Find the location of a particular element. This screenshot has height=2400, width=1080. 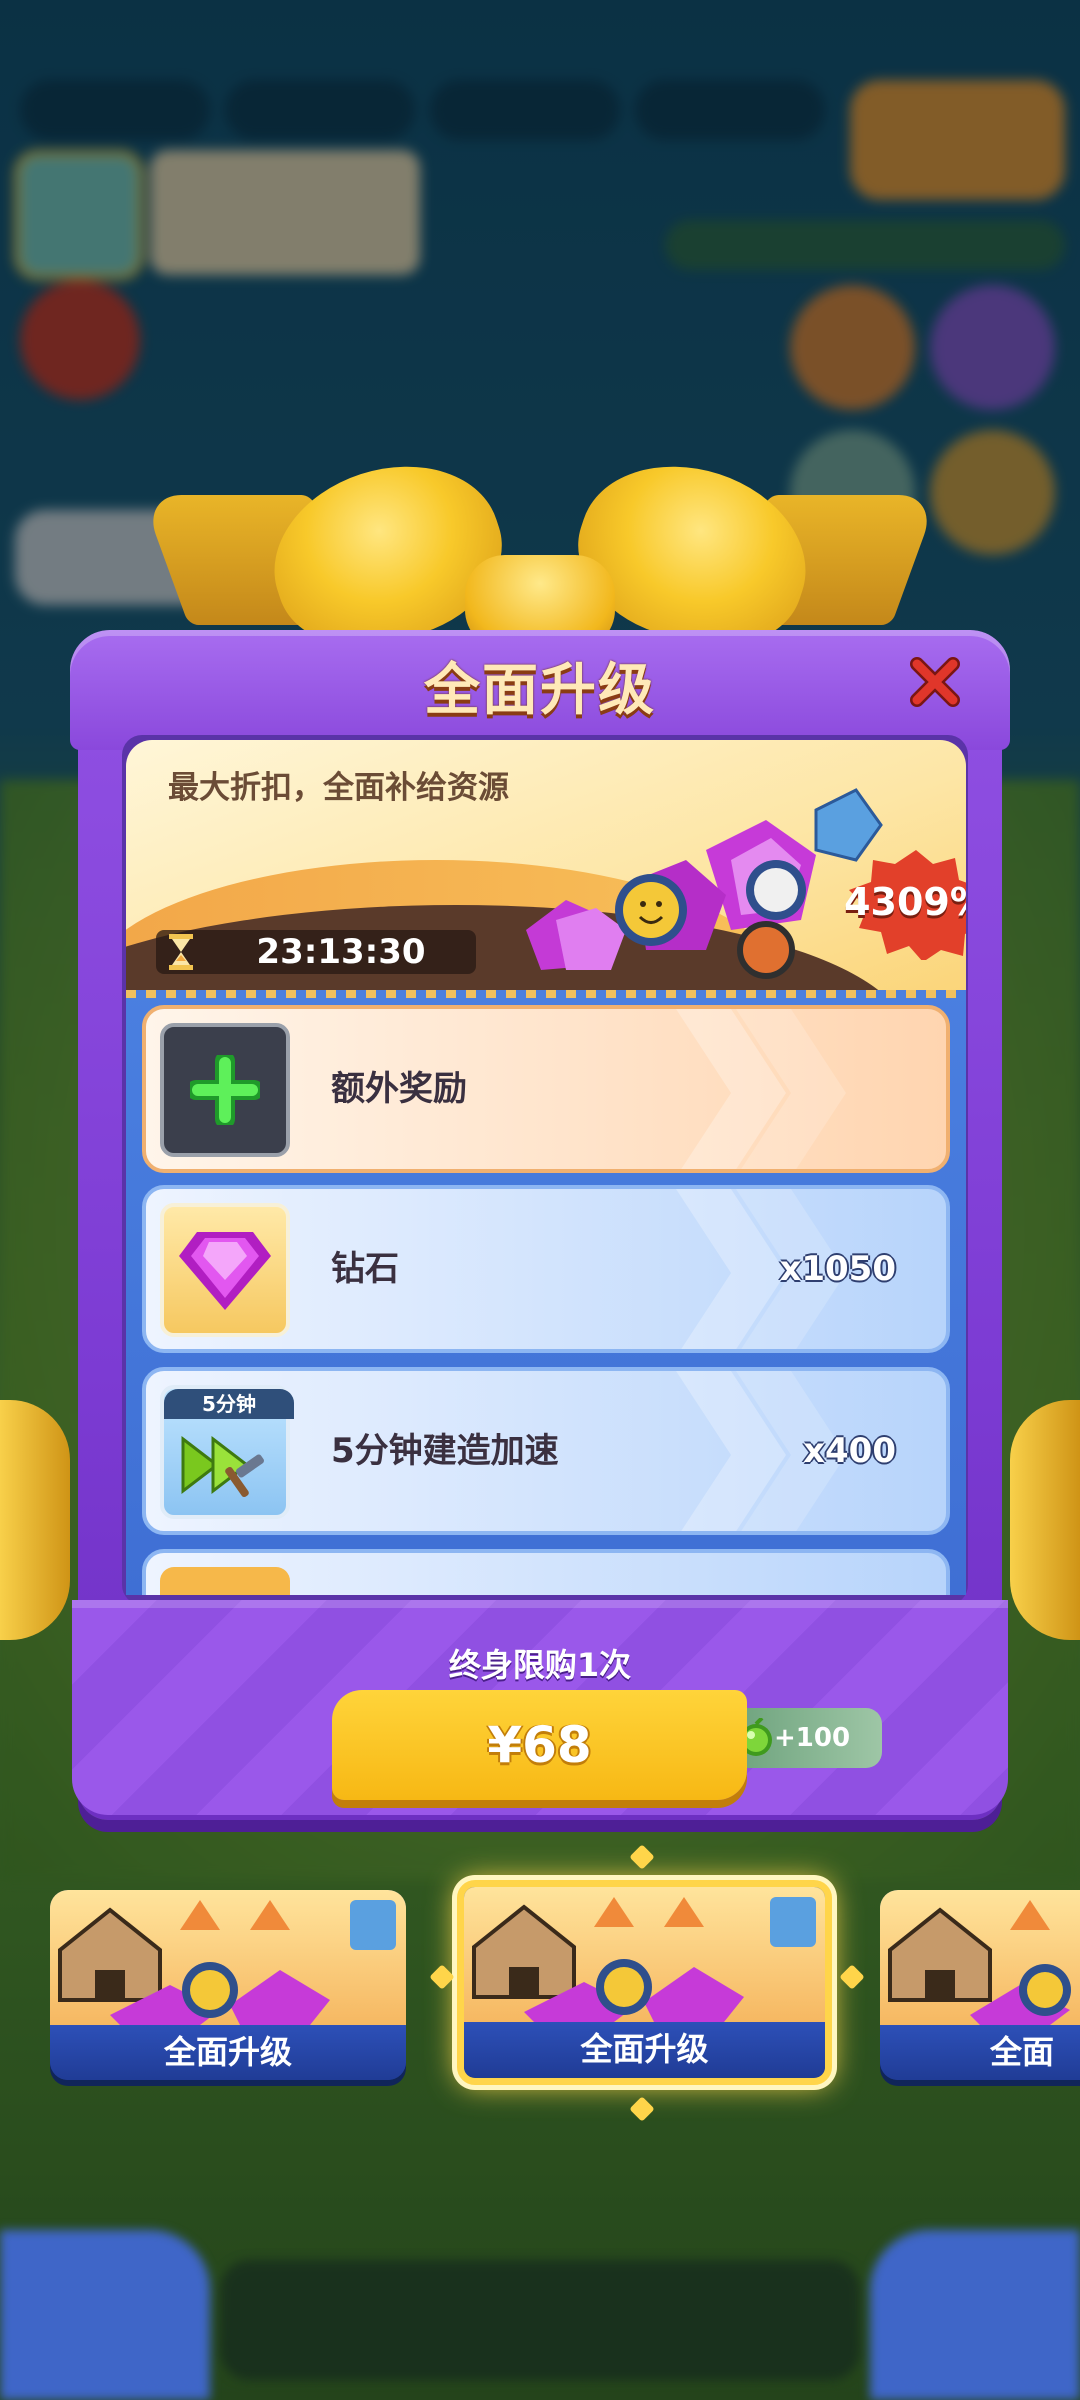

offer-card-selected: 全面升级 is located at coordinates (644, 1982).